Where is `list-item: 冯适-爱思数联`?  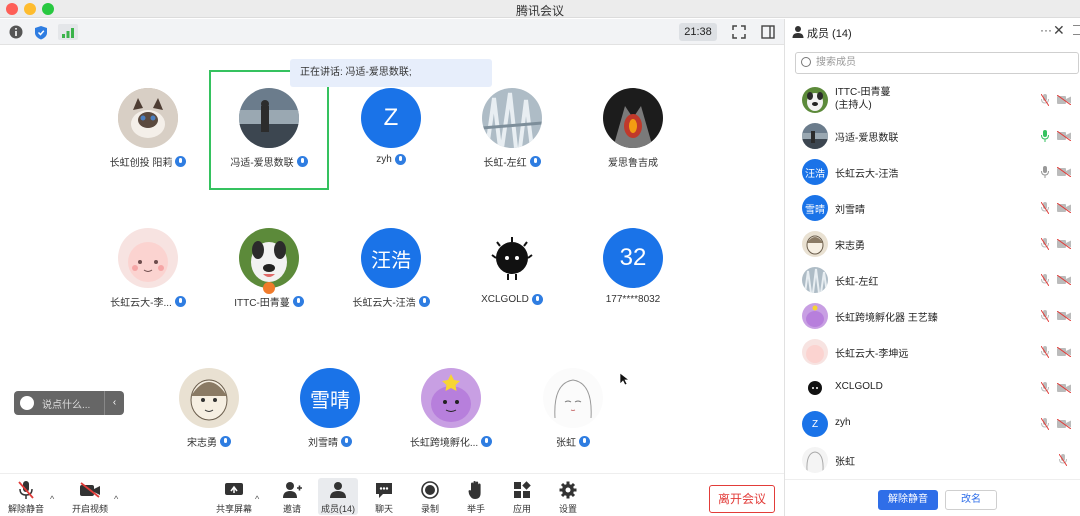
list-item: 冯适-爱思数联 is located at coordinates (932, 136).